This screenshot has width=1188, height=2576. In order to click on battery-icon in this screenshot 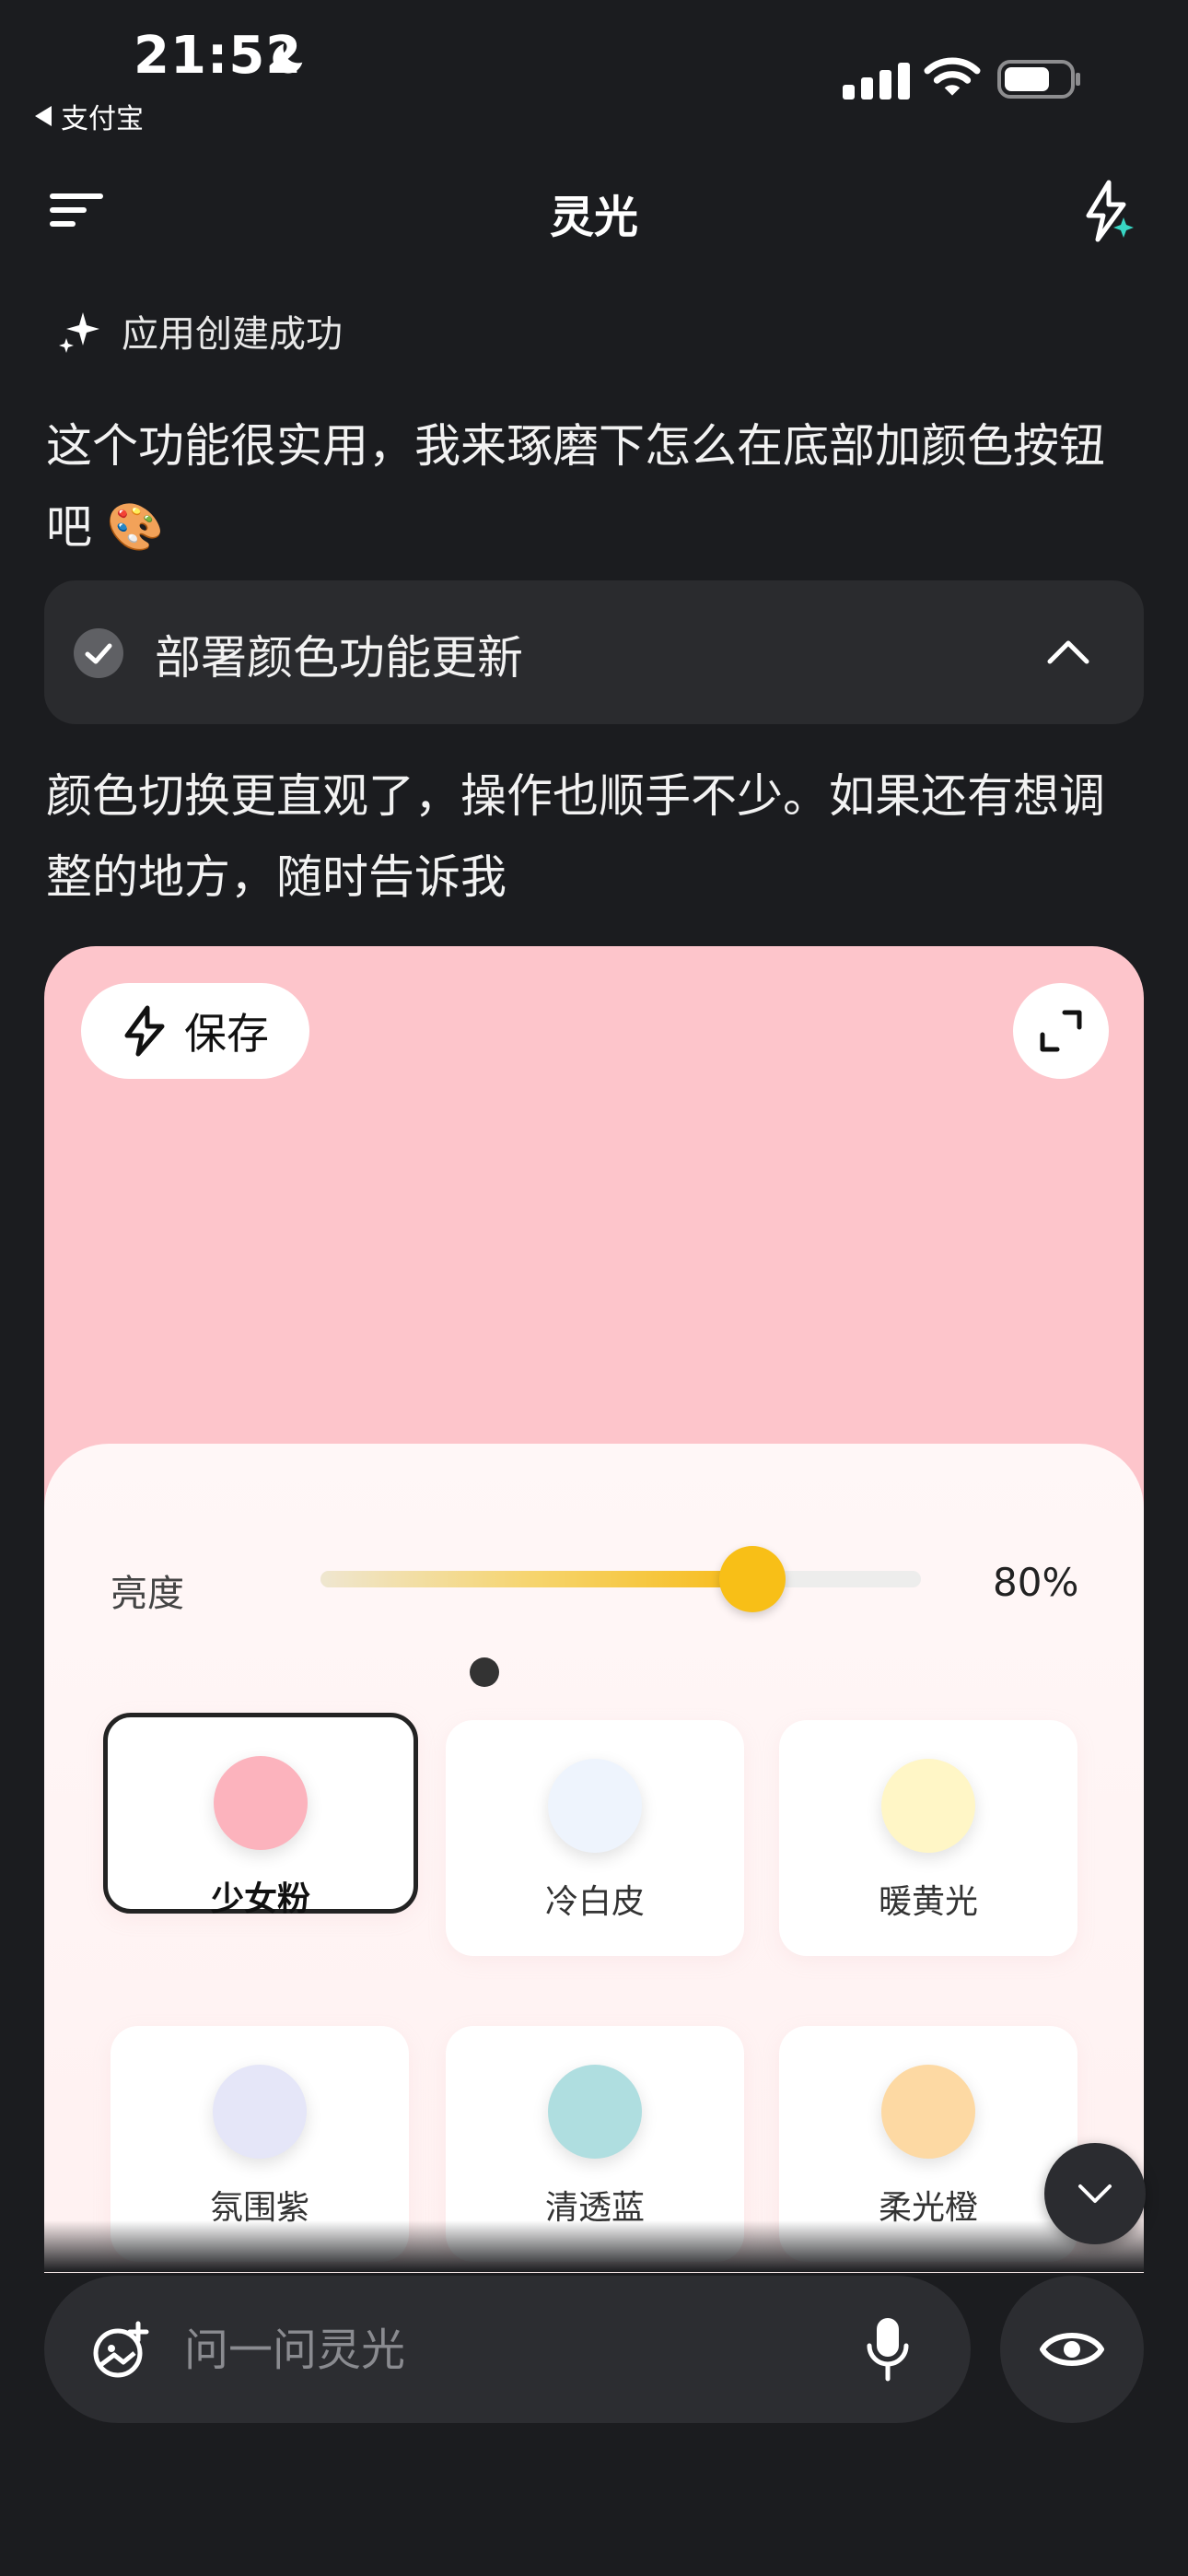, I will do `click(1038, 79)`.